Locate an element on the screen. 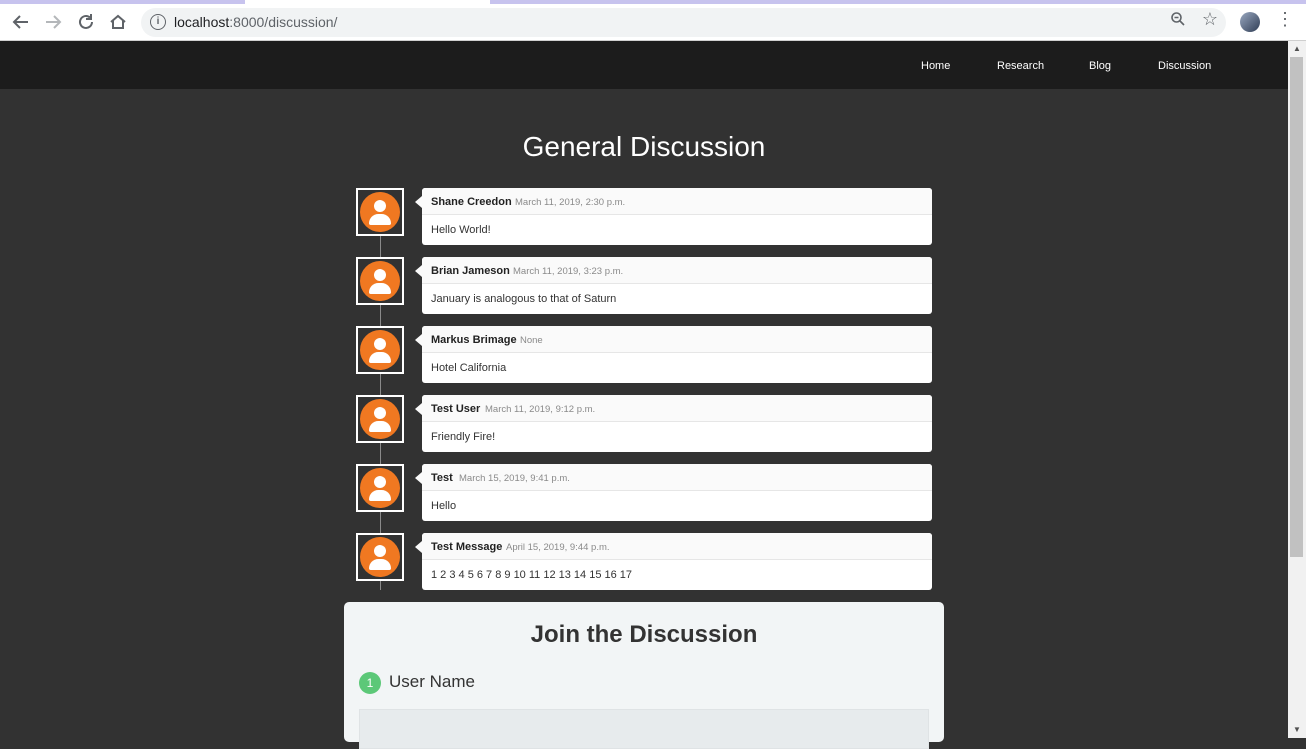 This screenshot has width=1306, height=749. username-input is located at coordinates (644, 729).